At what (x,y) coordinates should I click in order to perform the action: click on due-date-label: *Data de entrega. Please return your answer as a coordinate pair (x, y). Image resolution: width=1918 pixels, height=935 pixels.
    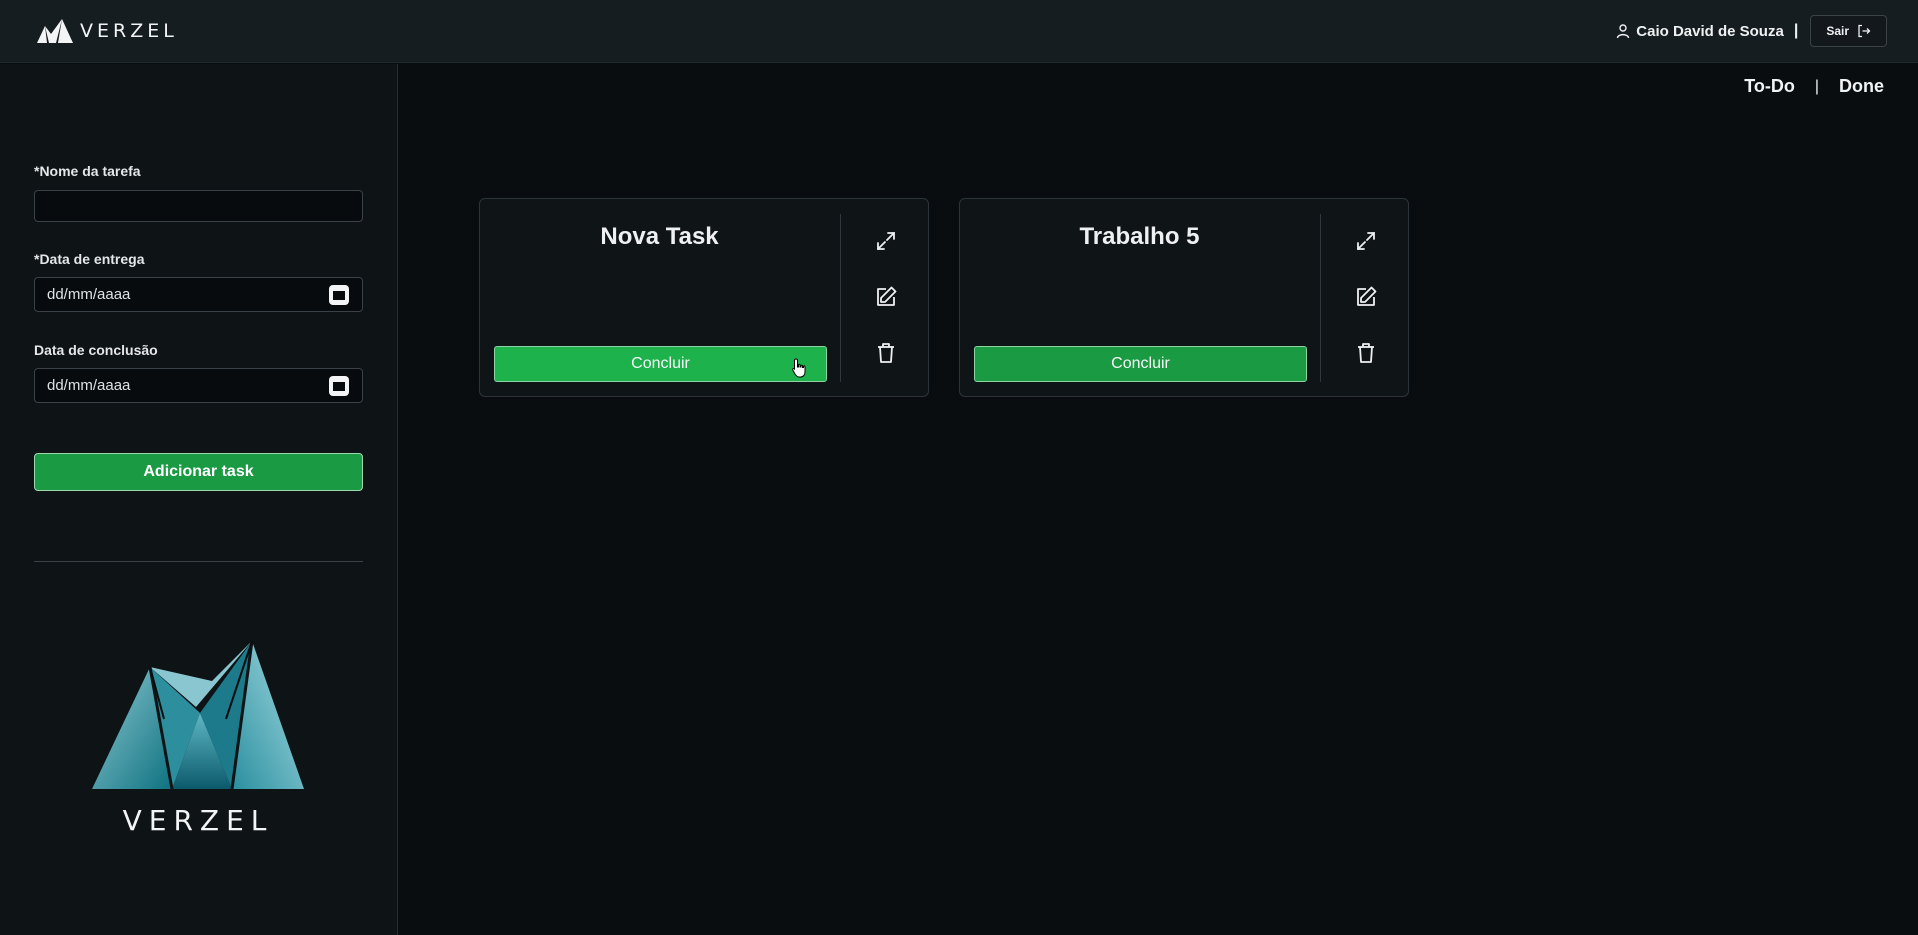
    Looking at the image, I should click on (89, 259).